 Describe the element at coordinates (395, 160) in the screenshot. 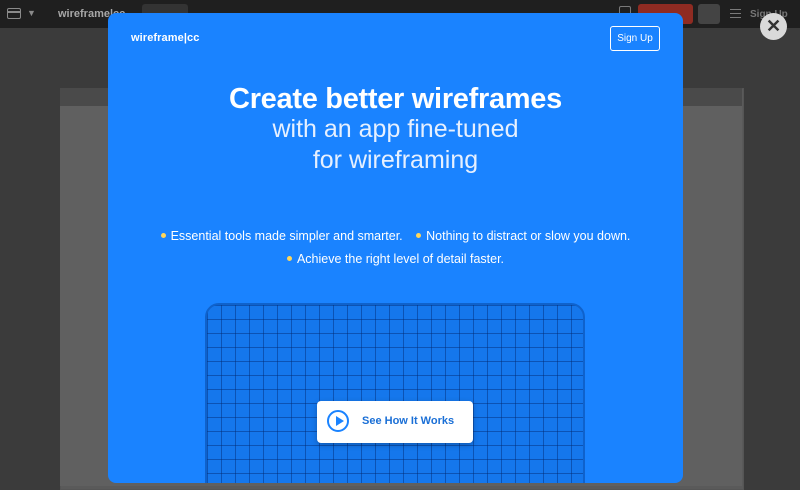

I see `modal-subheadline-2: for wireframing` at that location.